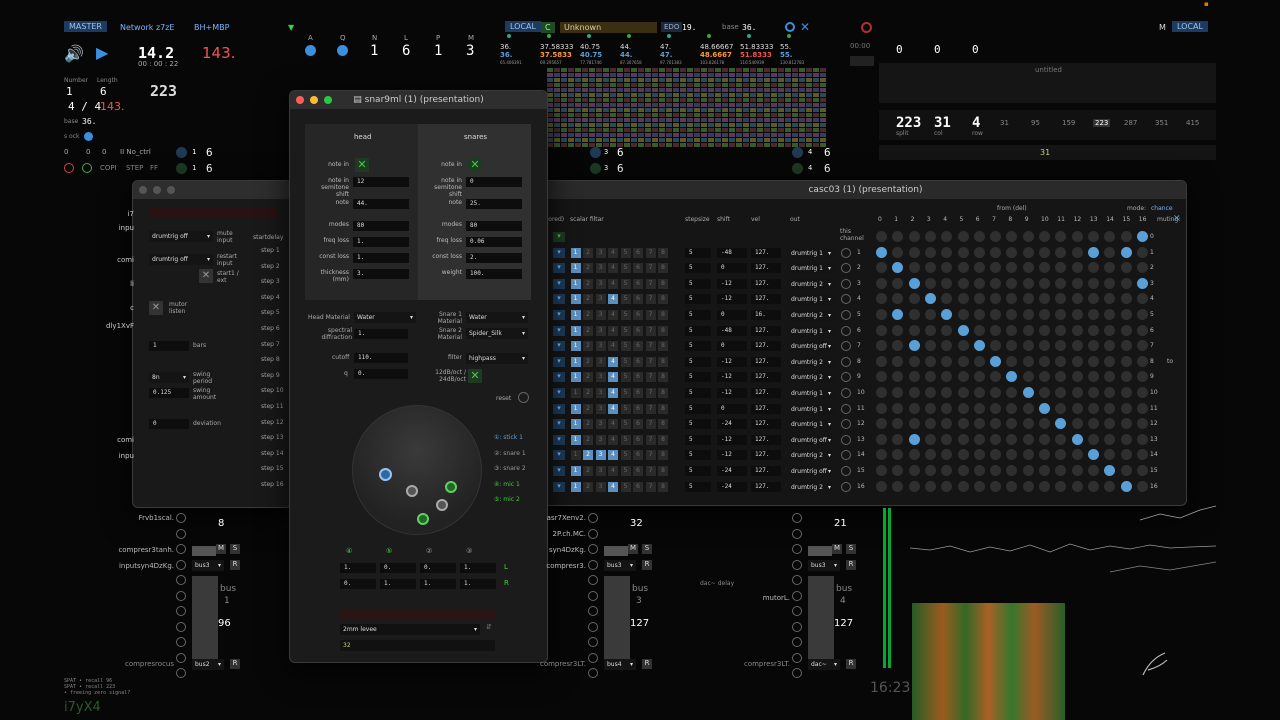 The width and height of the screenshot is (1280, 720). Describe the element at coordinates (663, 393) in the screenshot. I see `scalar-cell: 8` at that location.